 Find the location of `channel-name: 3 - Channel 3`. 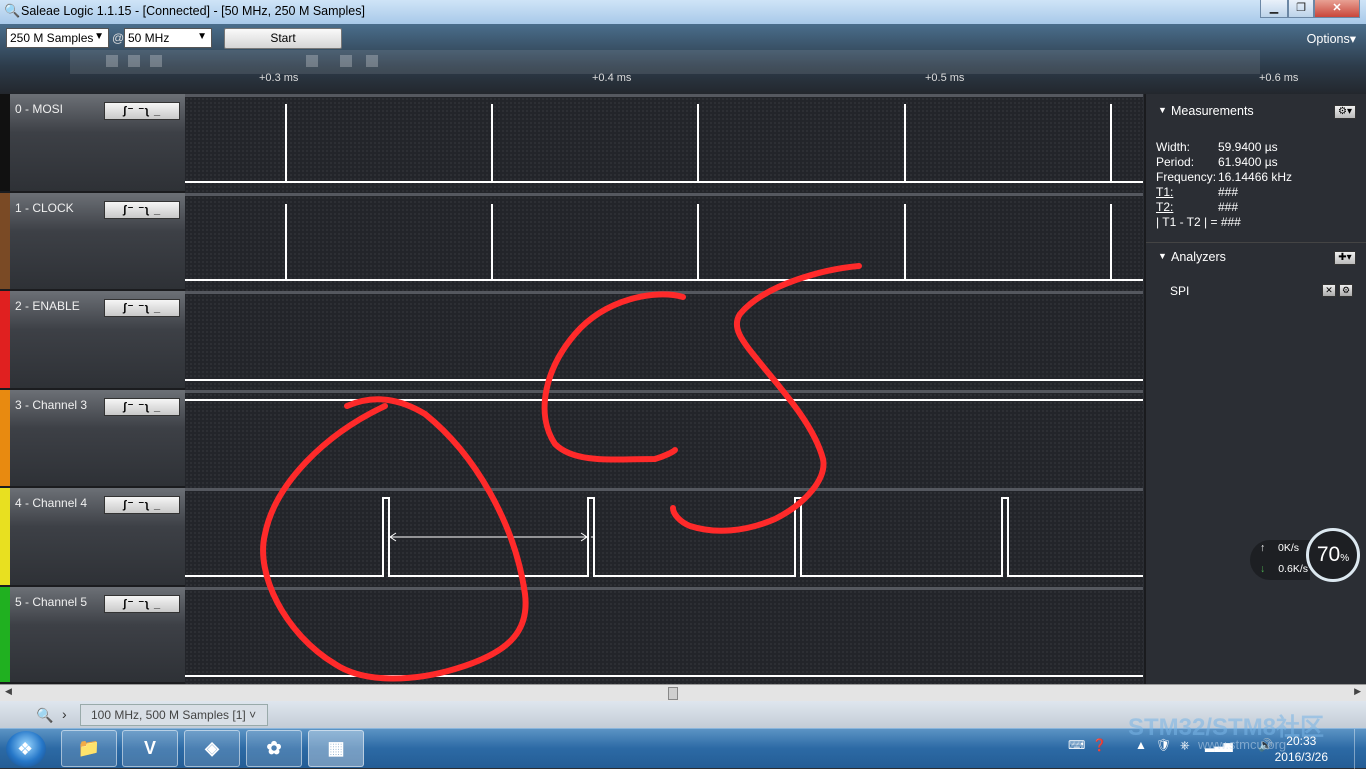

channel-name: 3 - Channel 3 is located at coordinates (51, 405).